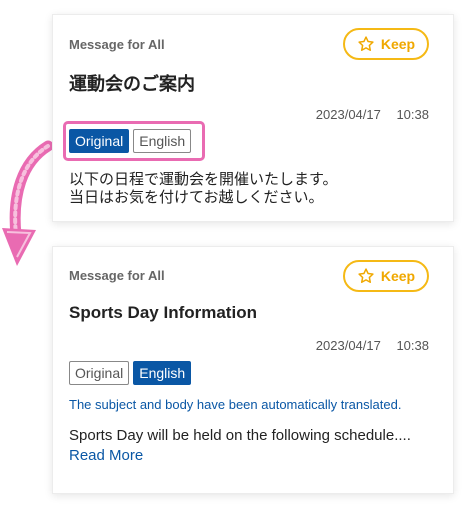 This screenshot has width=467, height=510. I want to click on message-subject: Sports Day Information, so click(163, 312).